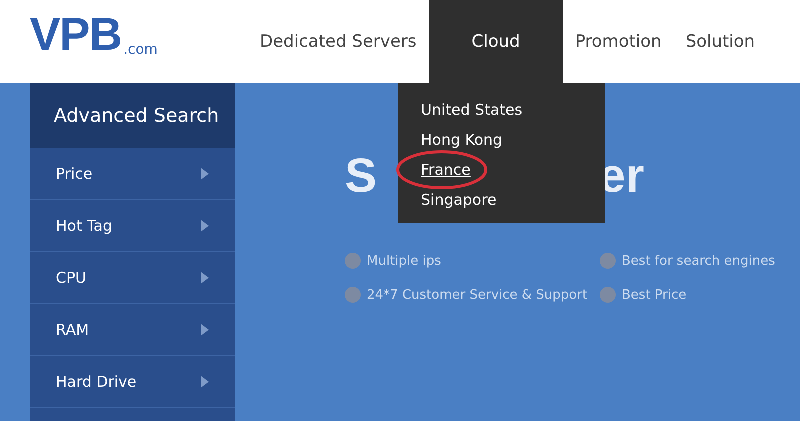 The image size is (800, 421). What do you see at coordinates (76, 34) in the screenshot?
I see `logo-mark: VPB` at bounding box center [76, 34].